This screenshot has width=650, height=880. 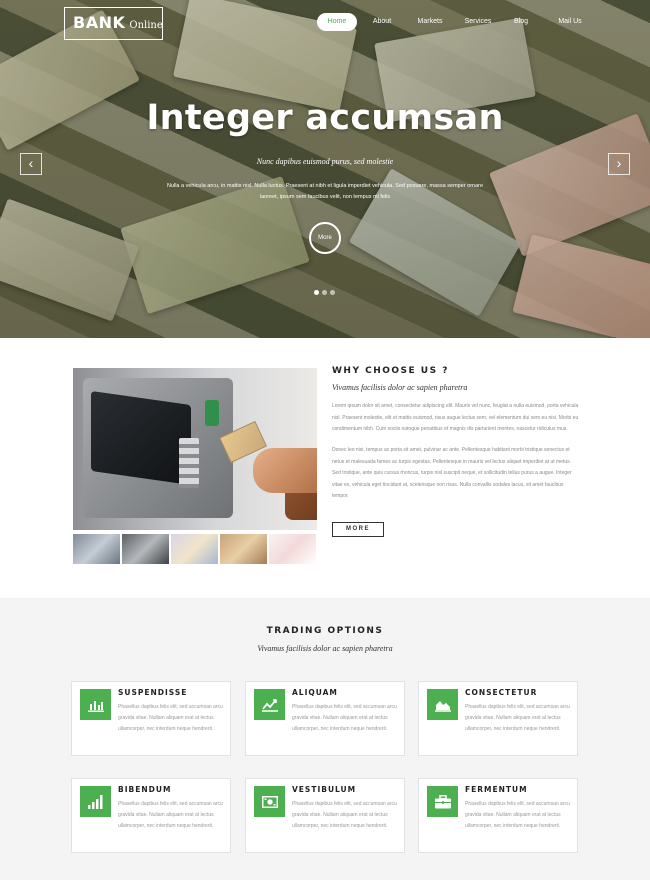 I want to click on why-title: WHY CHOOSE US ?, so click(x=390, y=371).